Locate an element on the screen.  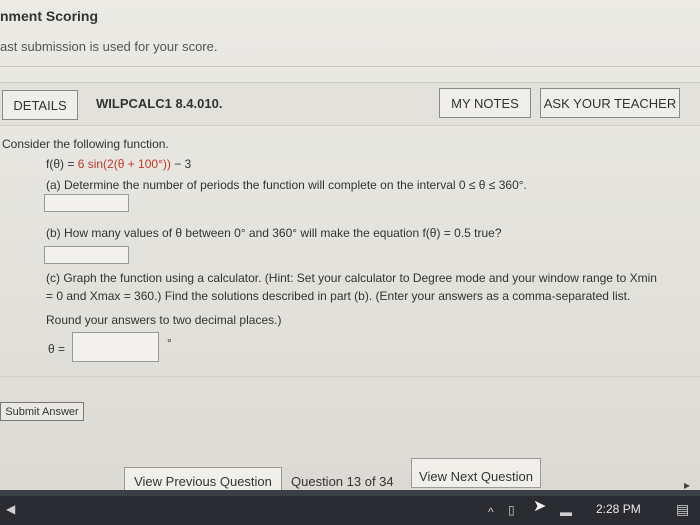
my-notes-button: MY NOTES is located at coordinates (485, 103).